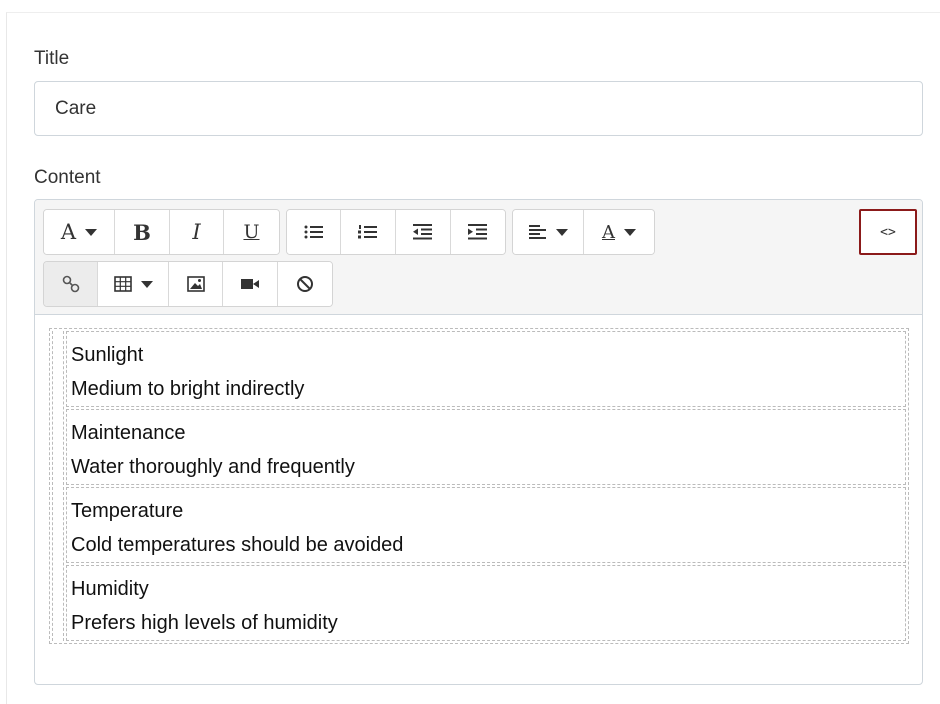 The image size is (940, 704). Describe the element at coordinates (188, 389) in the screenshot. I see `row-text: Medium to bright indirectly` at that location.